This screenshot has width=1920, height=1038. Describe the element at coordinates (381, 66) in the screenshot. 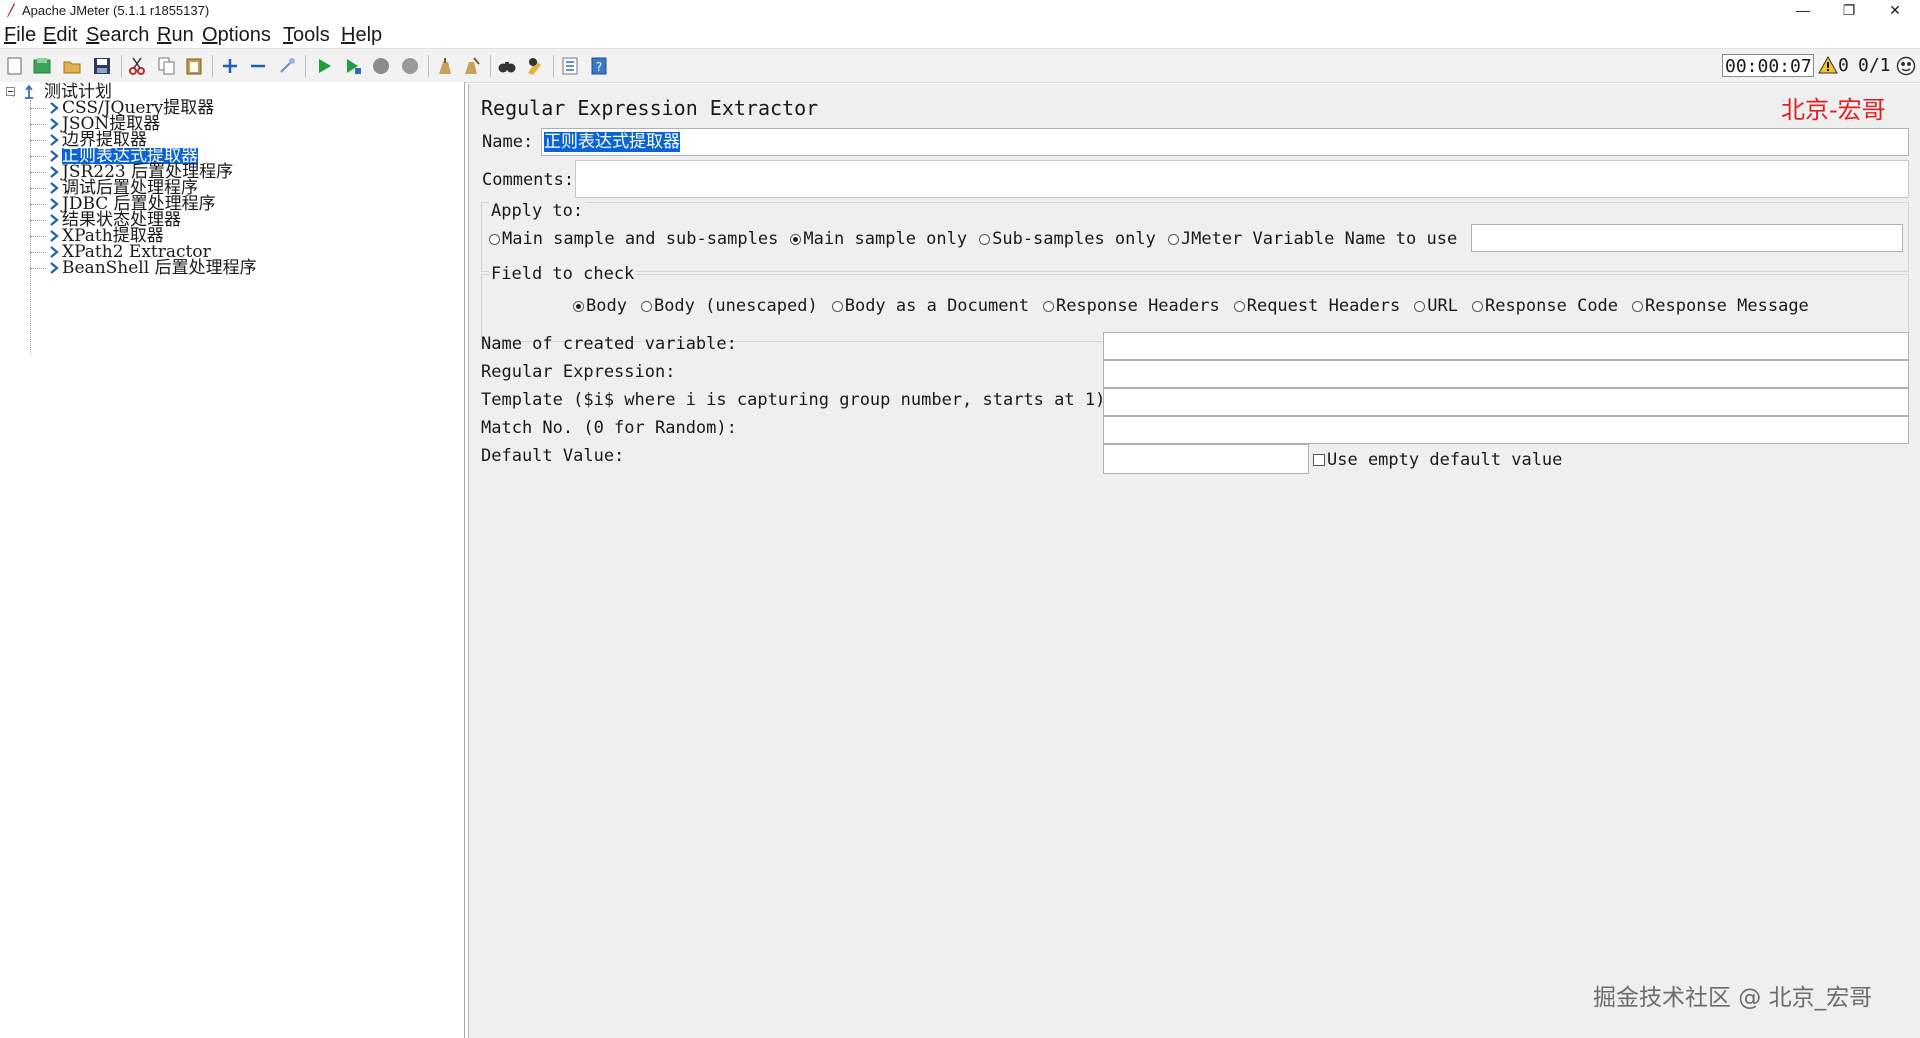

I see `stop-icon` at that location.